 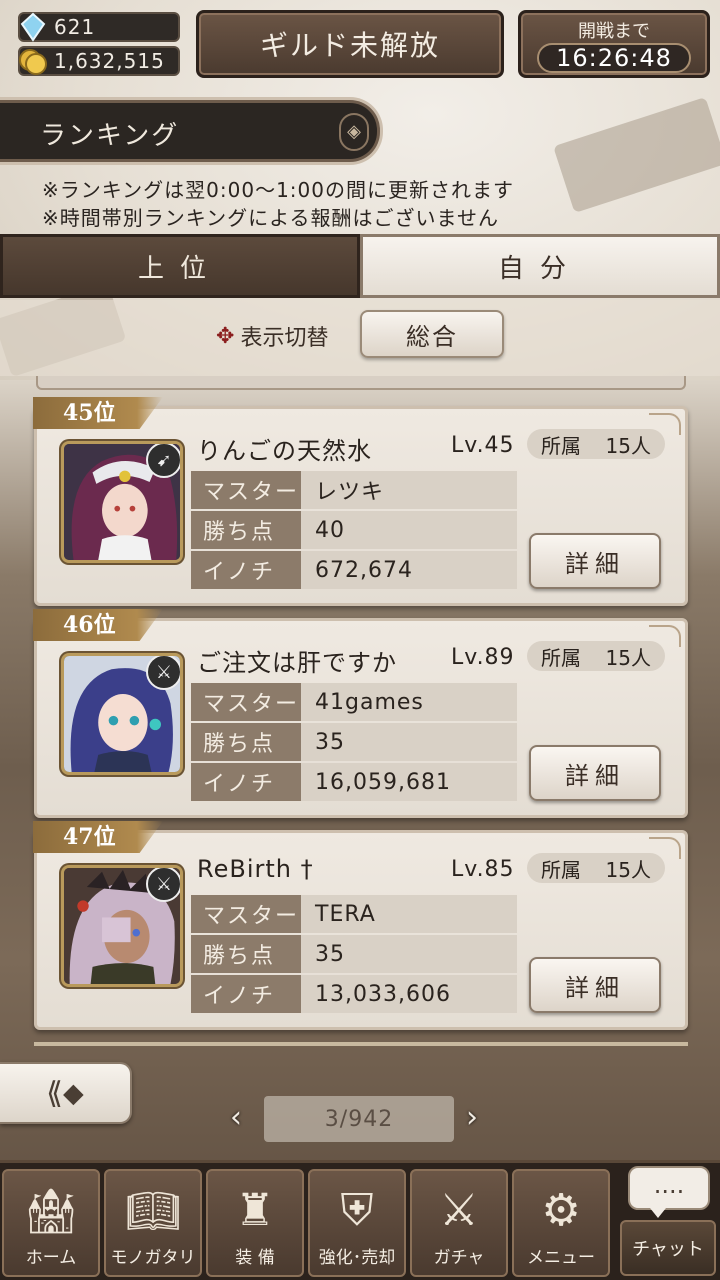 I want to click on list-item-partial, so click(x=361, y=383).